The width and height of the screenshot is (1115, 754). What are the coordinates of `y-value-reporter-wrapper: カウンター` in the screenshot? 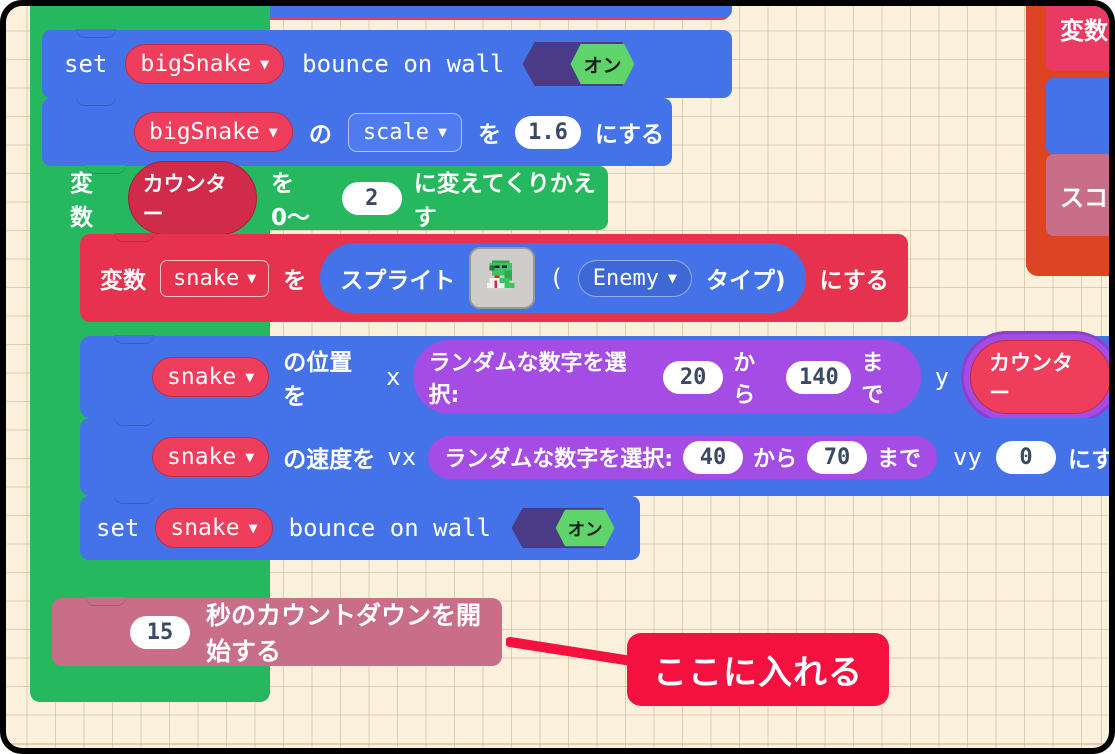 It's located at (1035, 377).